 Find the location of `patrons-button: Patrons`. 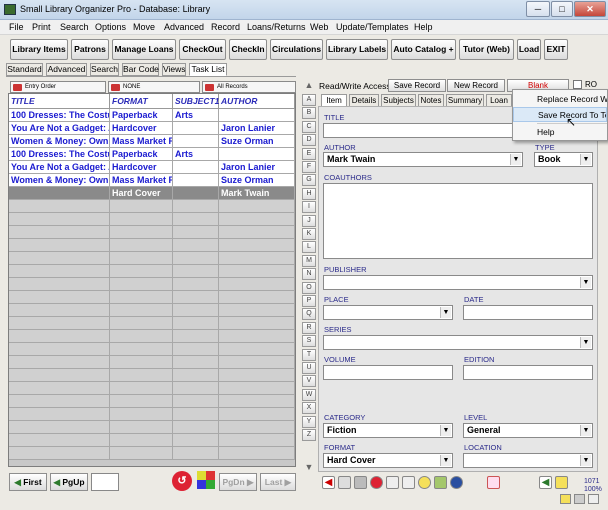

patrons-button: Patrons is located at coordinates (90, 49).